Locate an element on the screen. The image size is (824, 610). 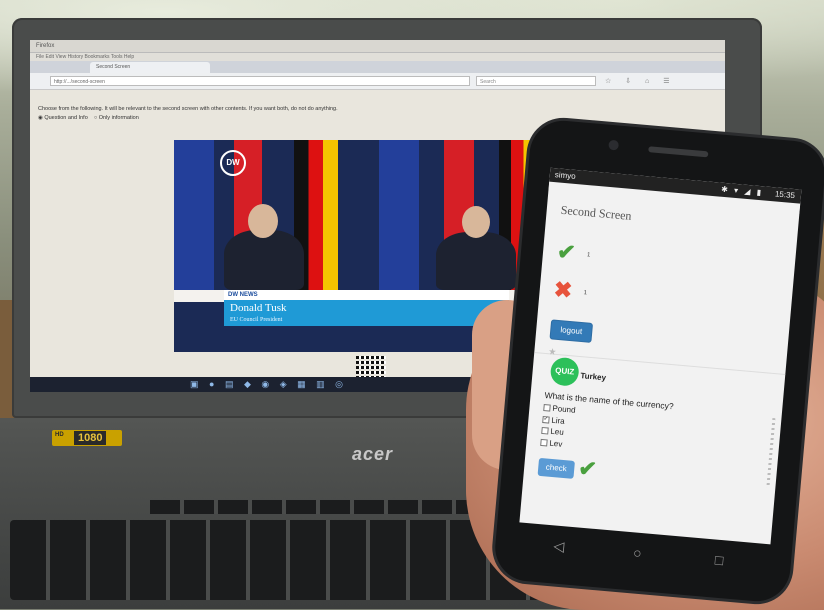
quiz-topic: Turkey is located at coordinates (593, 377).